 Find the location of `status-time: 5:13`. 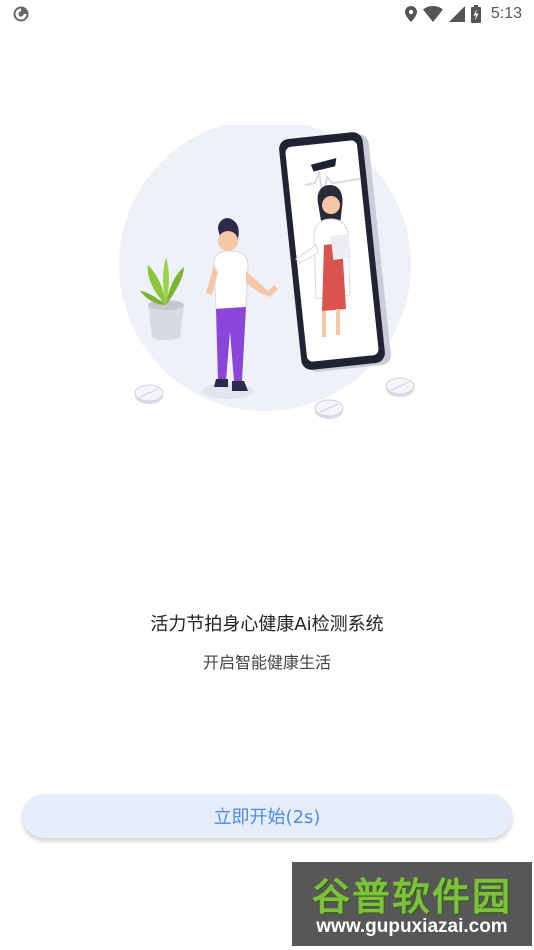

status-time: 5:13 is located at coordinates (506, 13).